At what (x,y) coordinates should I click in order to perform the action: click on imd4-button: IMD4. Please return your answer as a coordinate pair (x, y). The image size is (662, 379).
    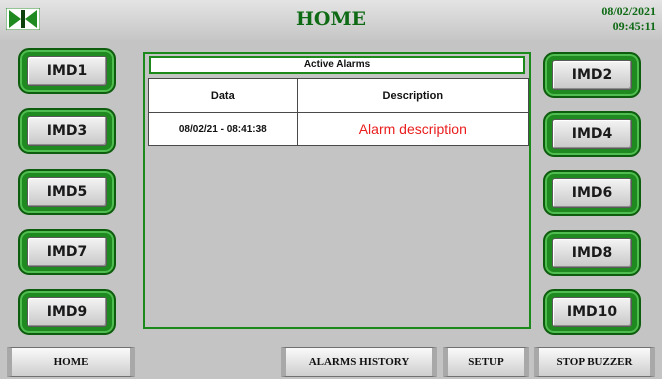
    Looking at the image, I should click on (592, 134).